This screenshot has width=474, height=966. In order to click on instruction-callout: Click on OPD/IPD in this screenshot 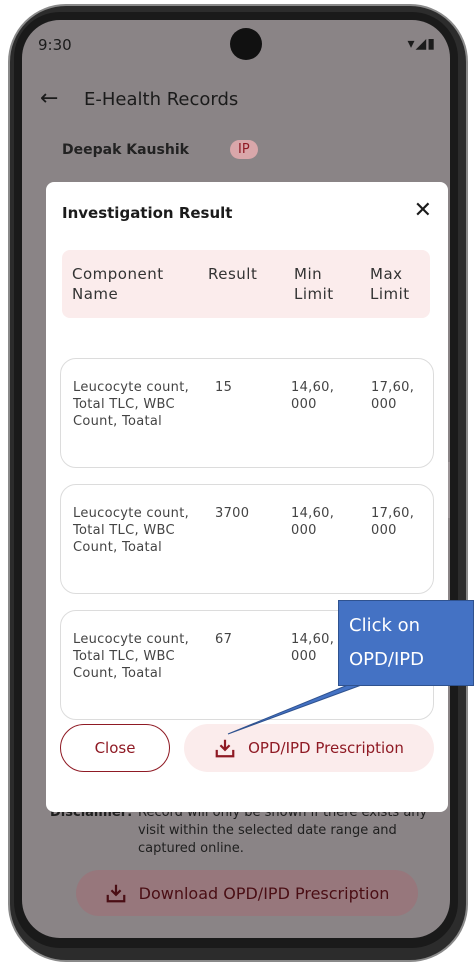, I will do `click(406, 643)`.